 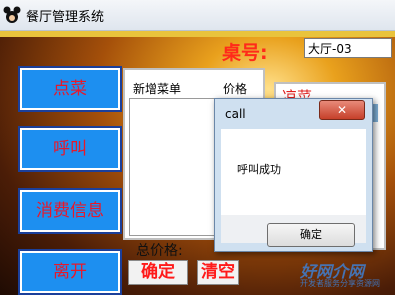 What do you see at coordinates (197, 15) in the screenshot?
I see `title-bar: 餐厅管理系统` at bounding box center [197, 15].